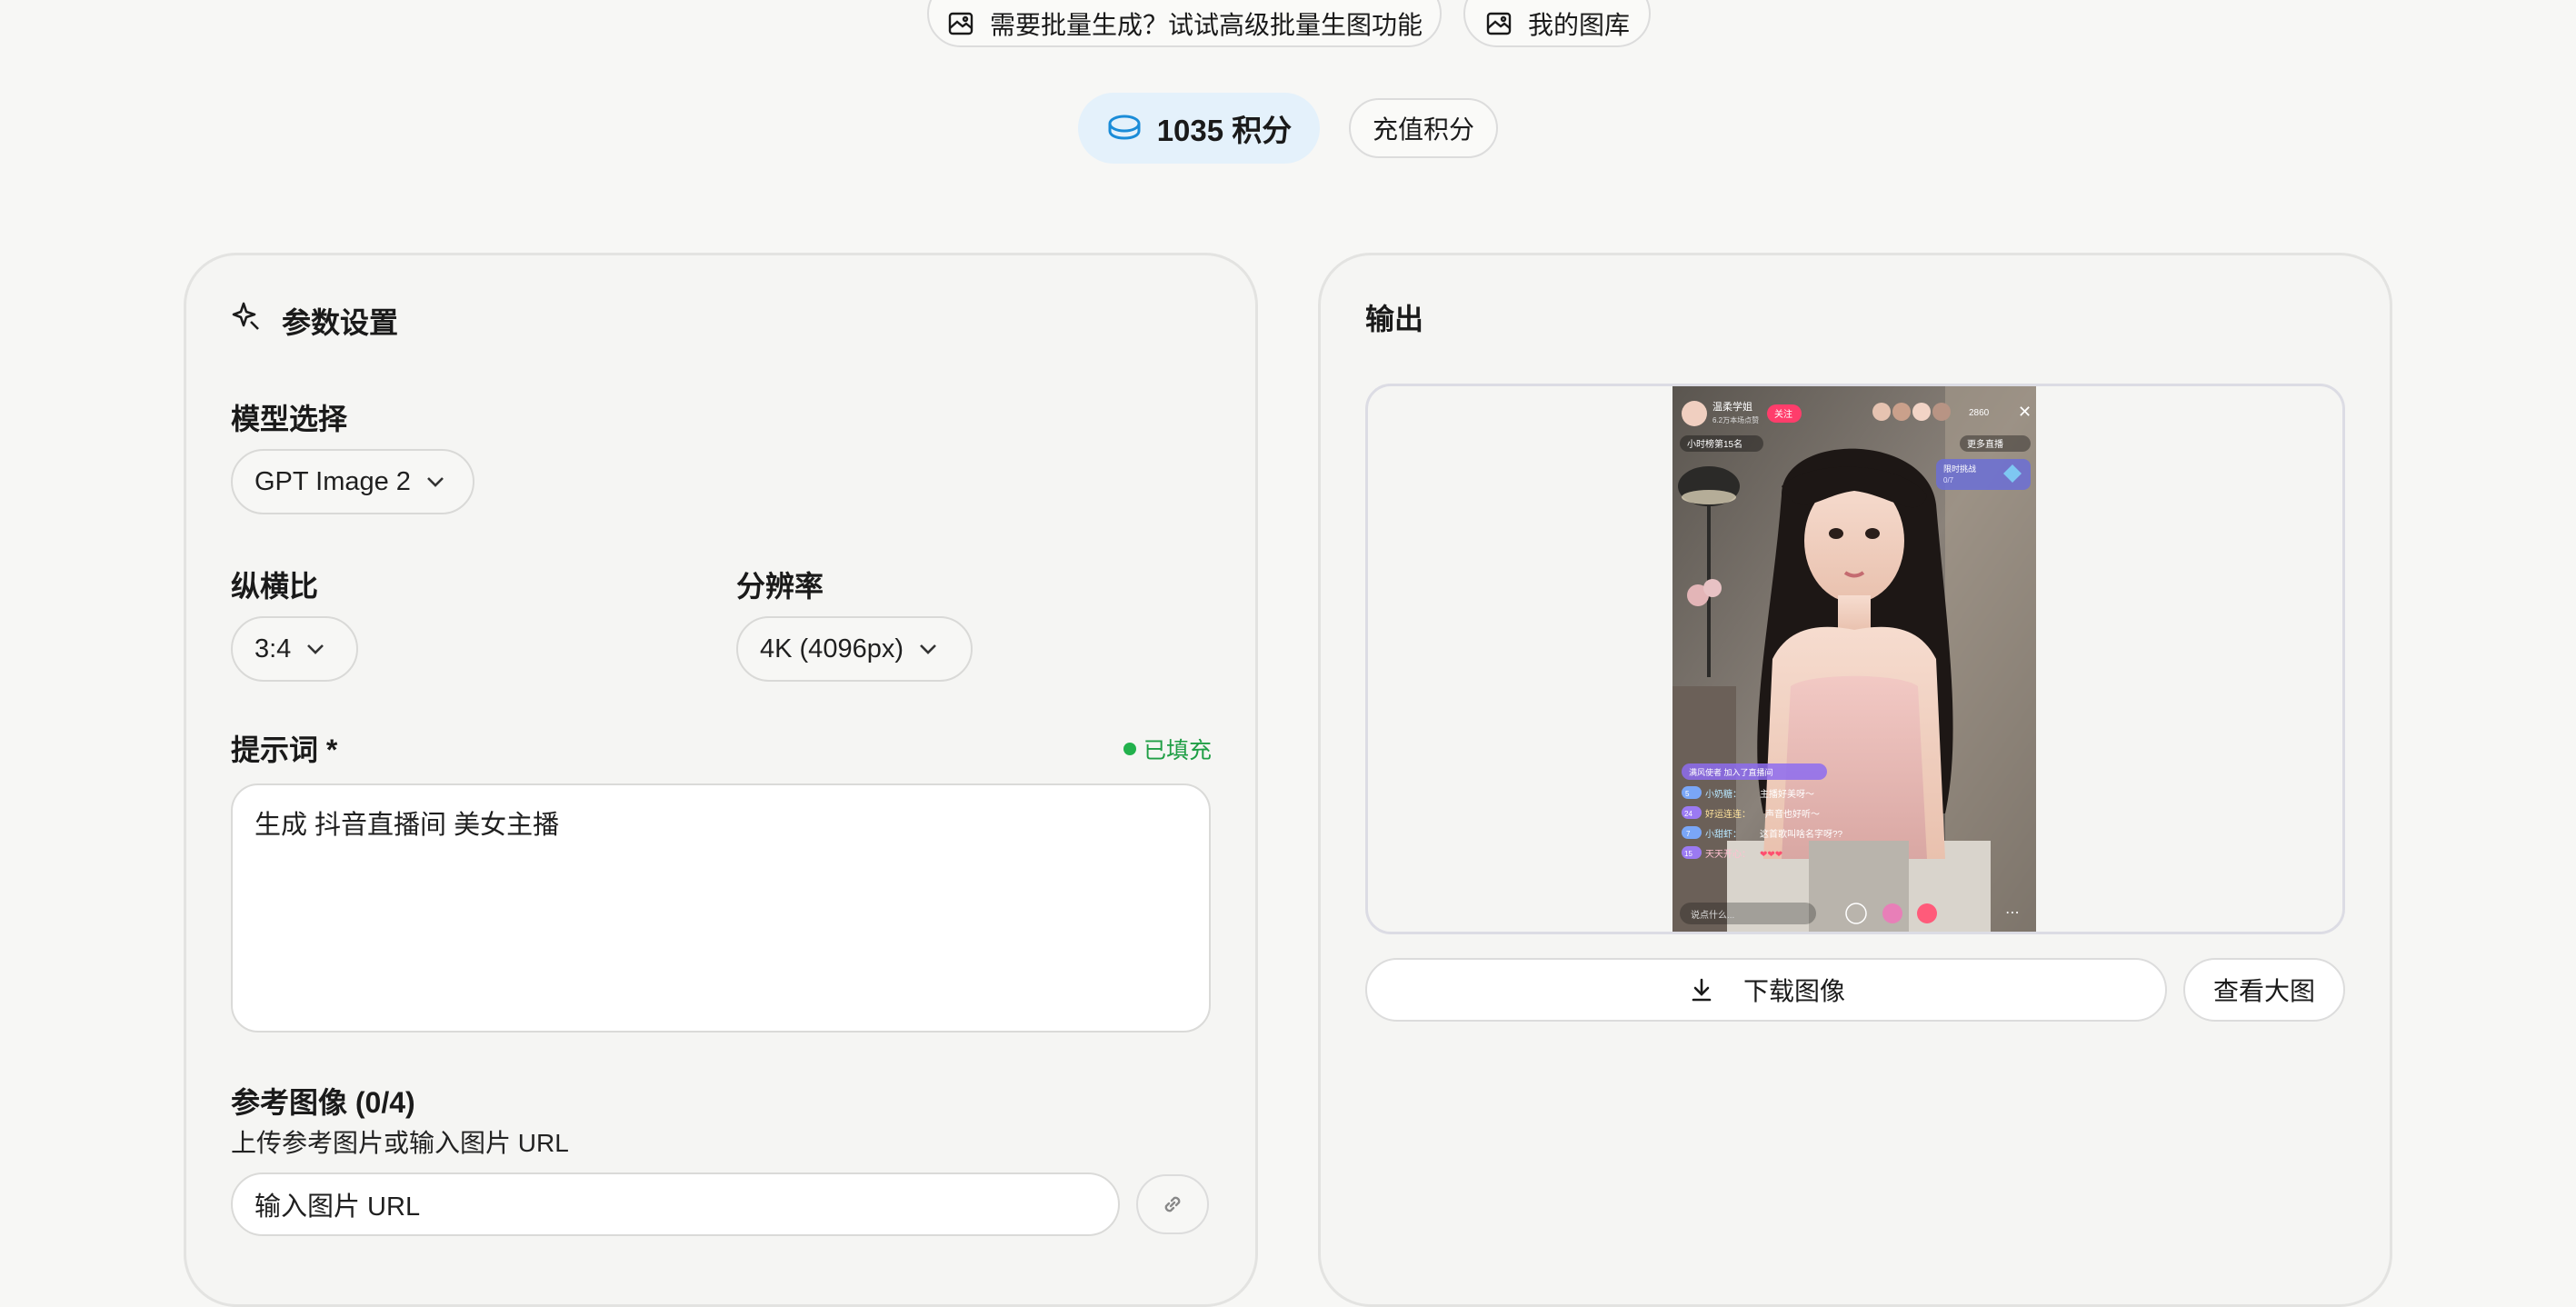 This screenshot has width=2576, height=1307. Describe the element at coordinates (1723, 834) in the screenshot. I see `chat-user: 小甜虾：` at that location.